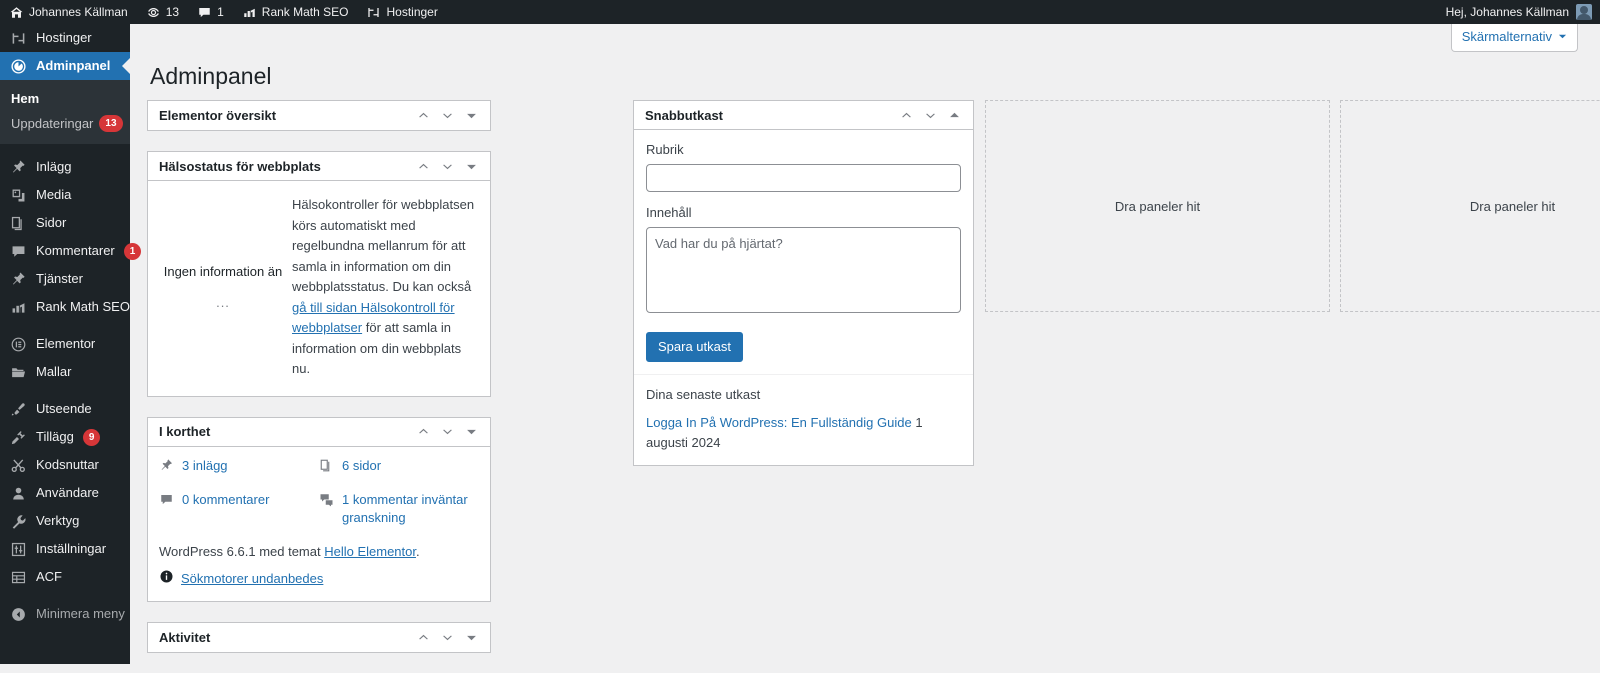 The image size is (1600, 673). I want to click on adminbar-comments: 1, so click(210, 12).